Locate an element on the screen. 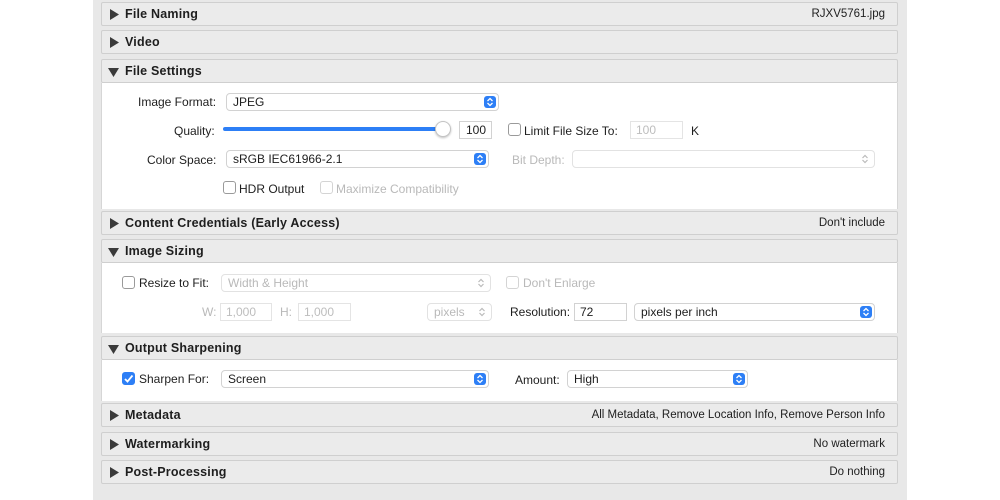  maximize-compatibility-checkbox is located at coordinates (326, 187).